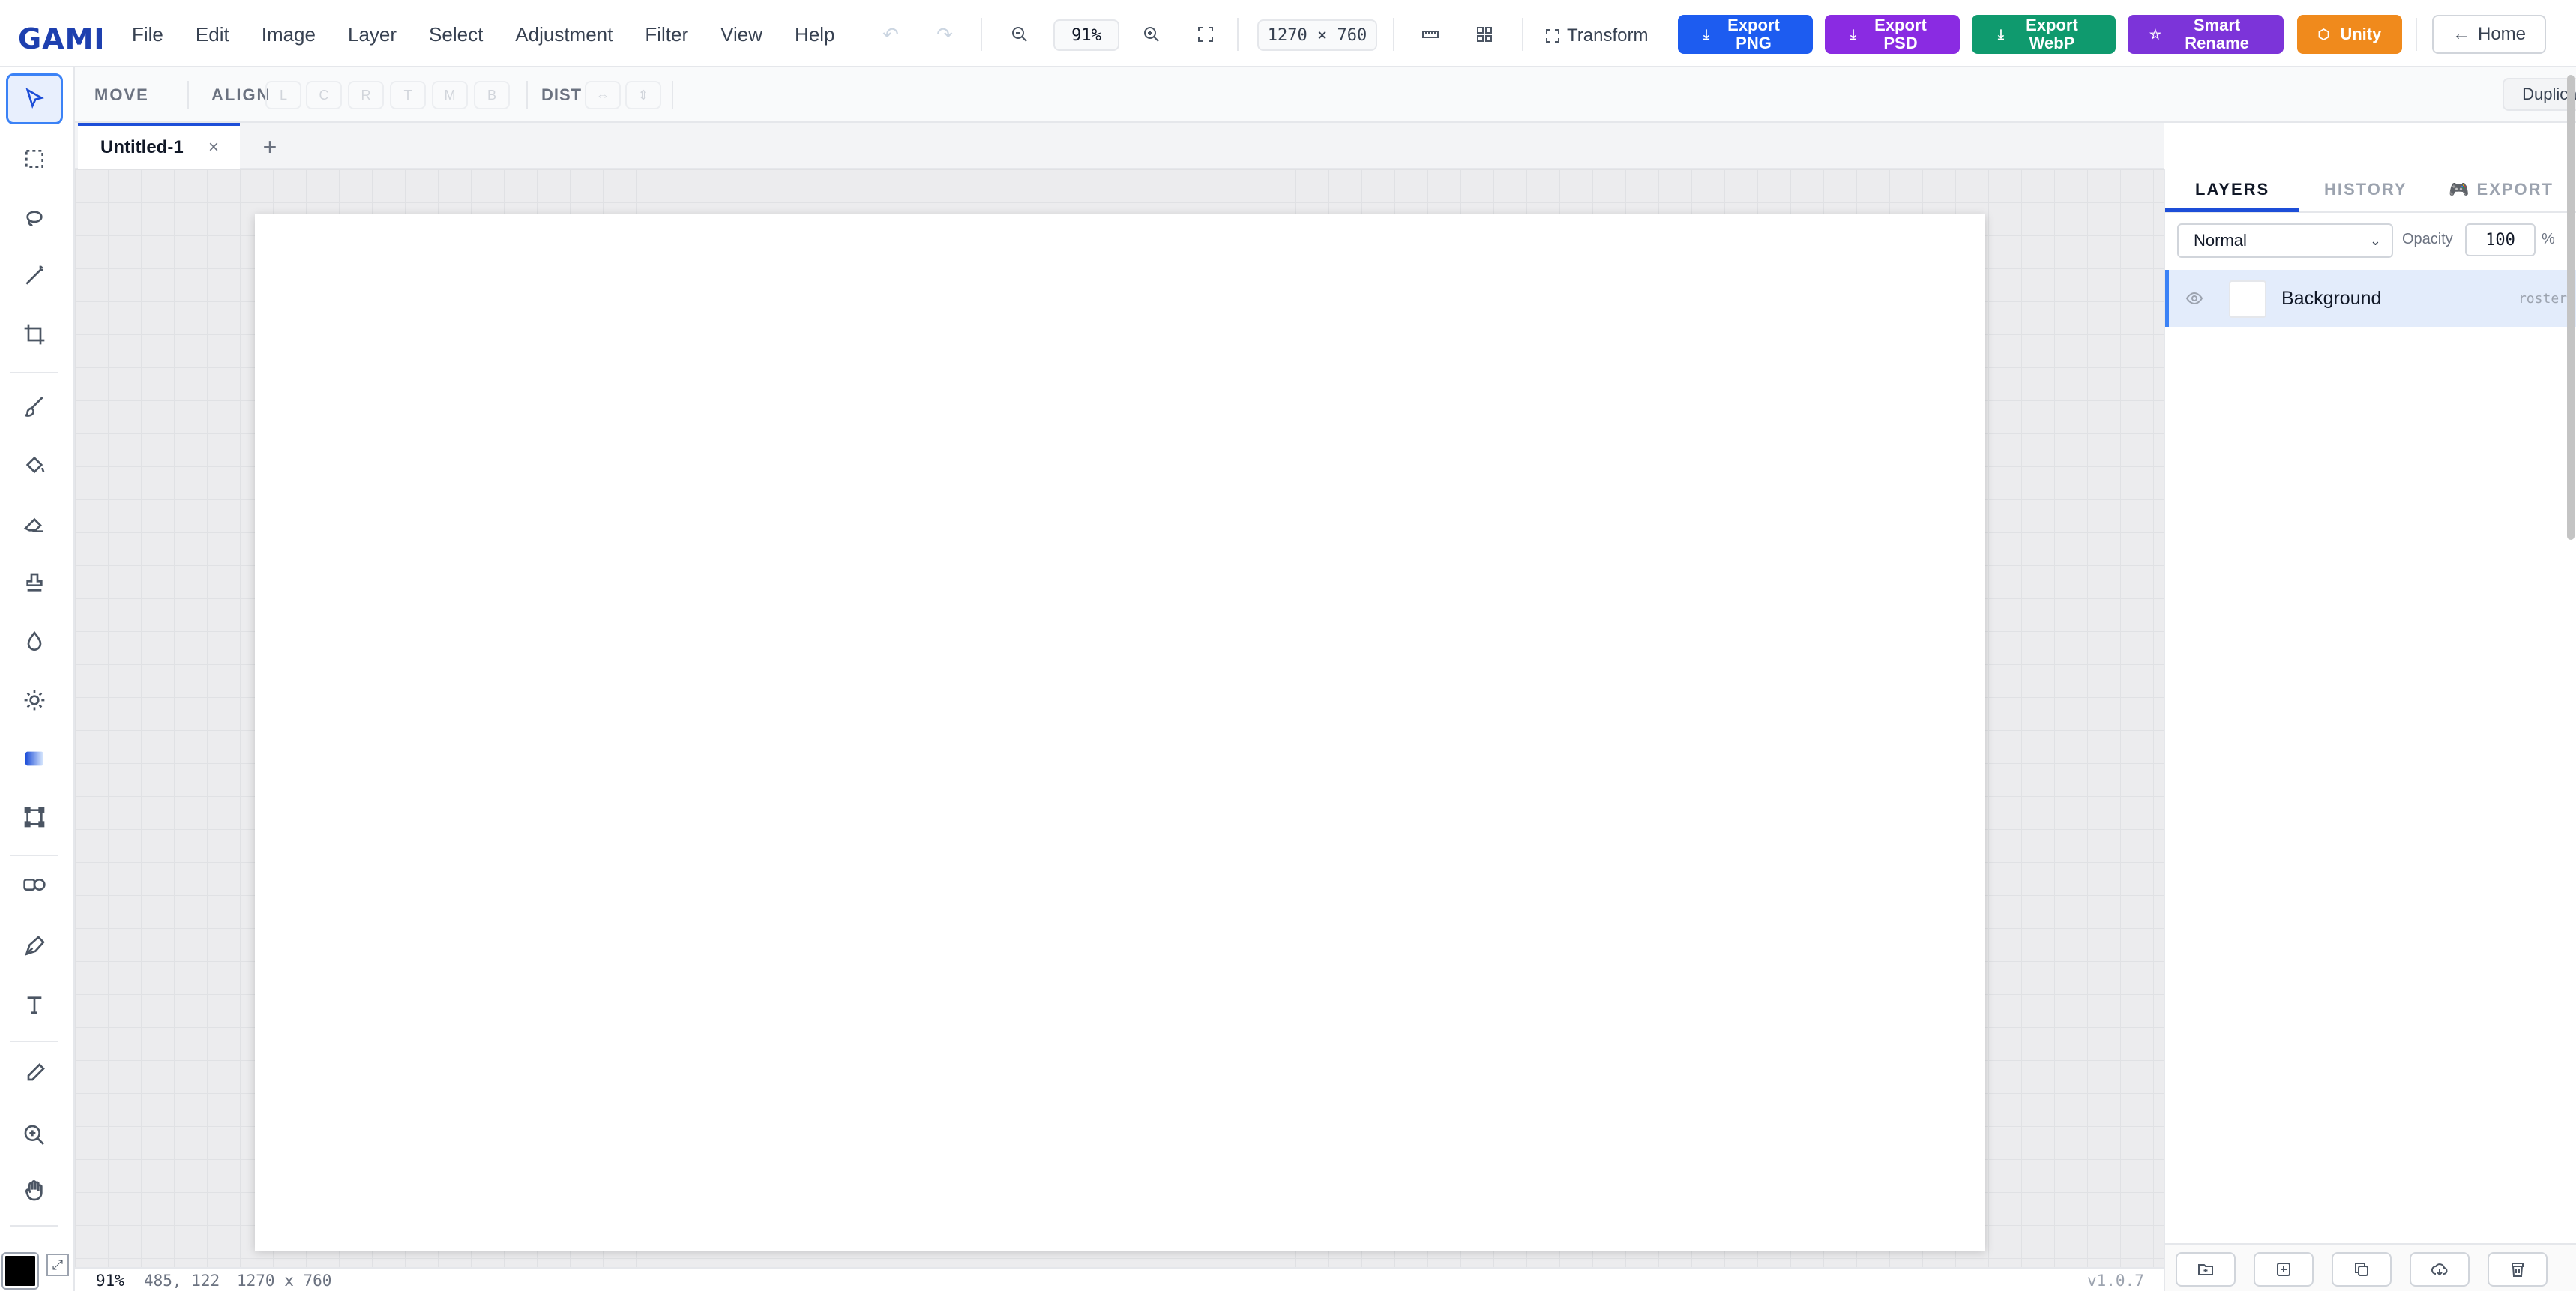 The height and width of the screenshot is (1291, 2576). What do you see at coordinates (110, 1281) in the screenshot?
I see `status-zoom: 91%` at bounding box center [110, 1281].